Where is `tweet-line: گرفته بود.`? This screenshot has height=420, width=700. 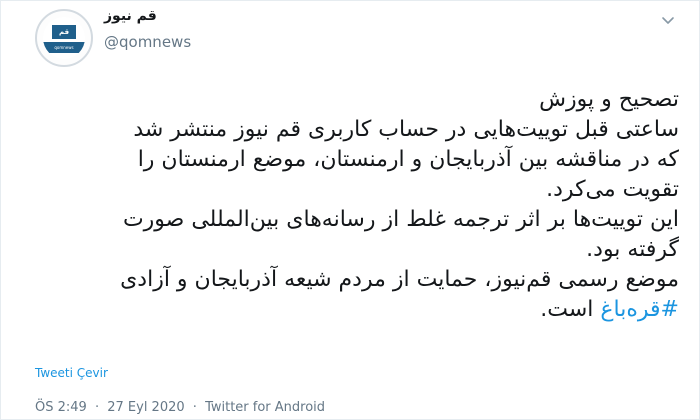
tweet-line: گرفته بود. is located at coordinates (632, 249).